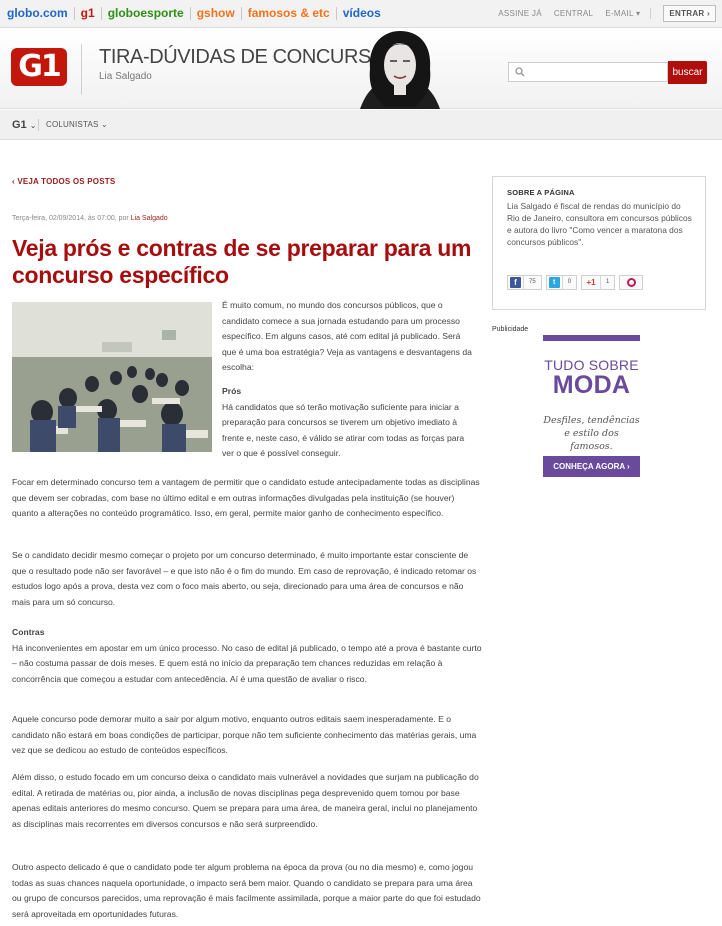 This screenshot has width=722, height=926. I want to click on entrar-label: ENTRAR, so click(687, 13).